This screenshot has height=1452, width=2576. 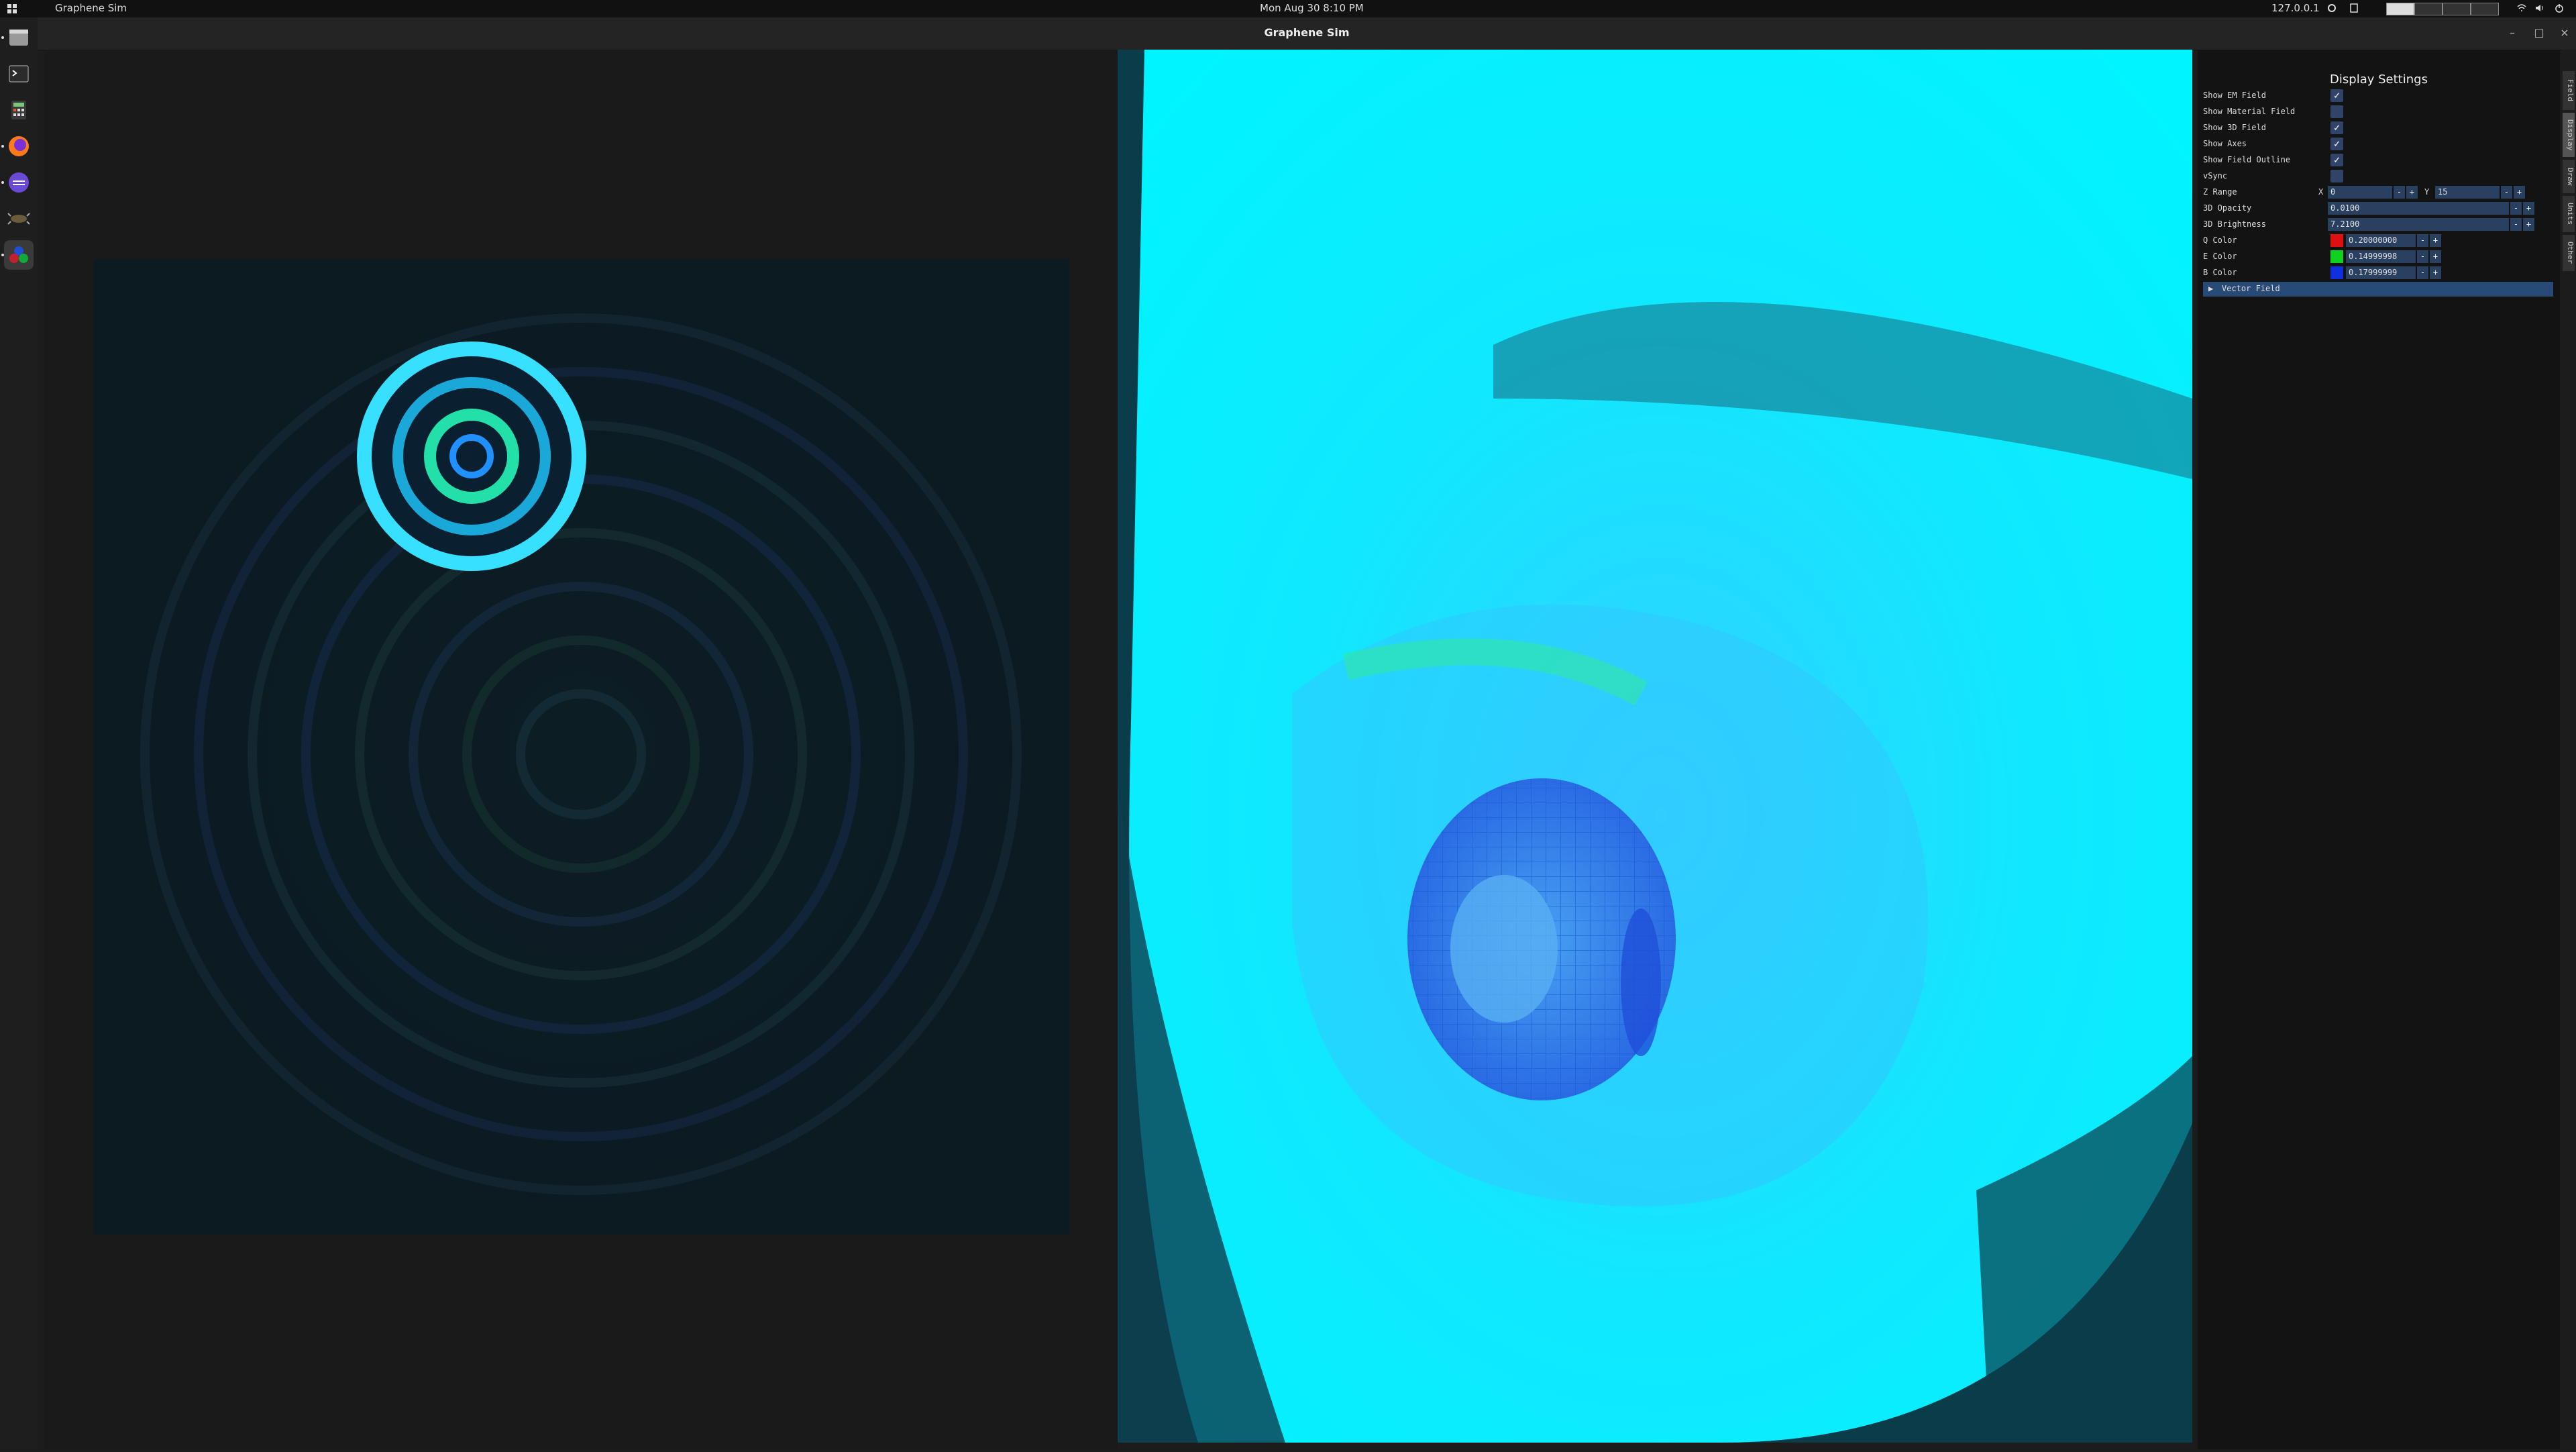 I want to click on b-color-row: B Color 0.17999999 - +, so click(x=2381, y=273).